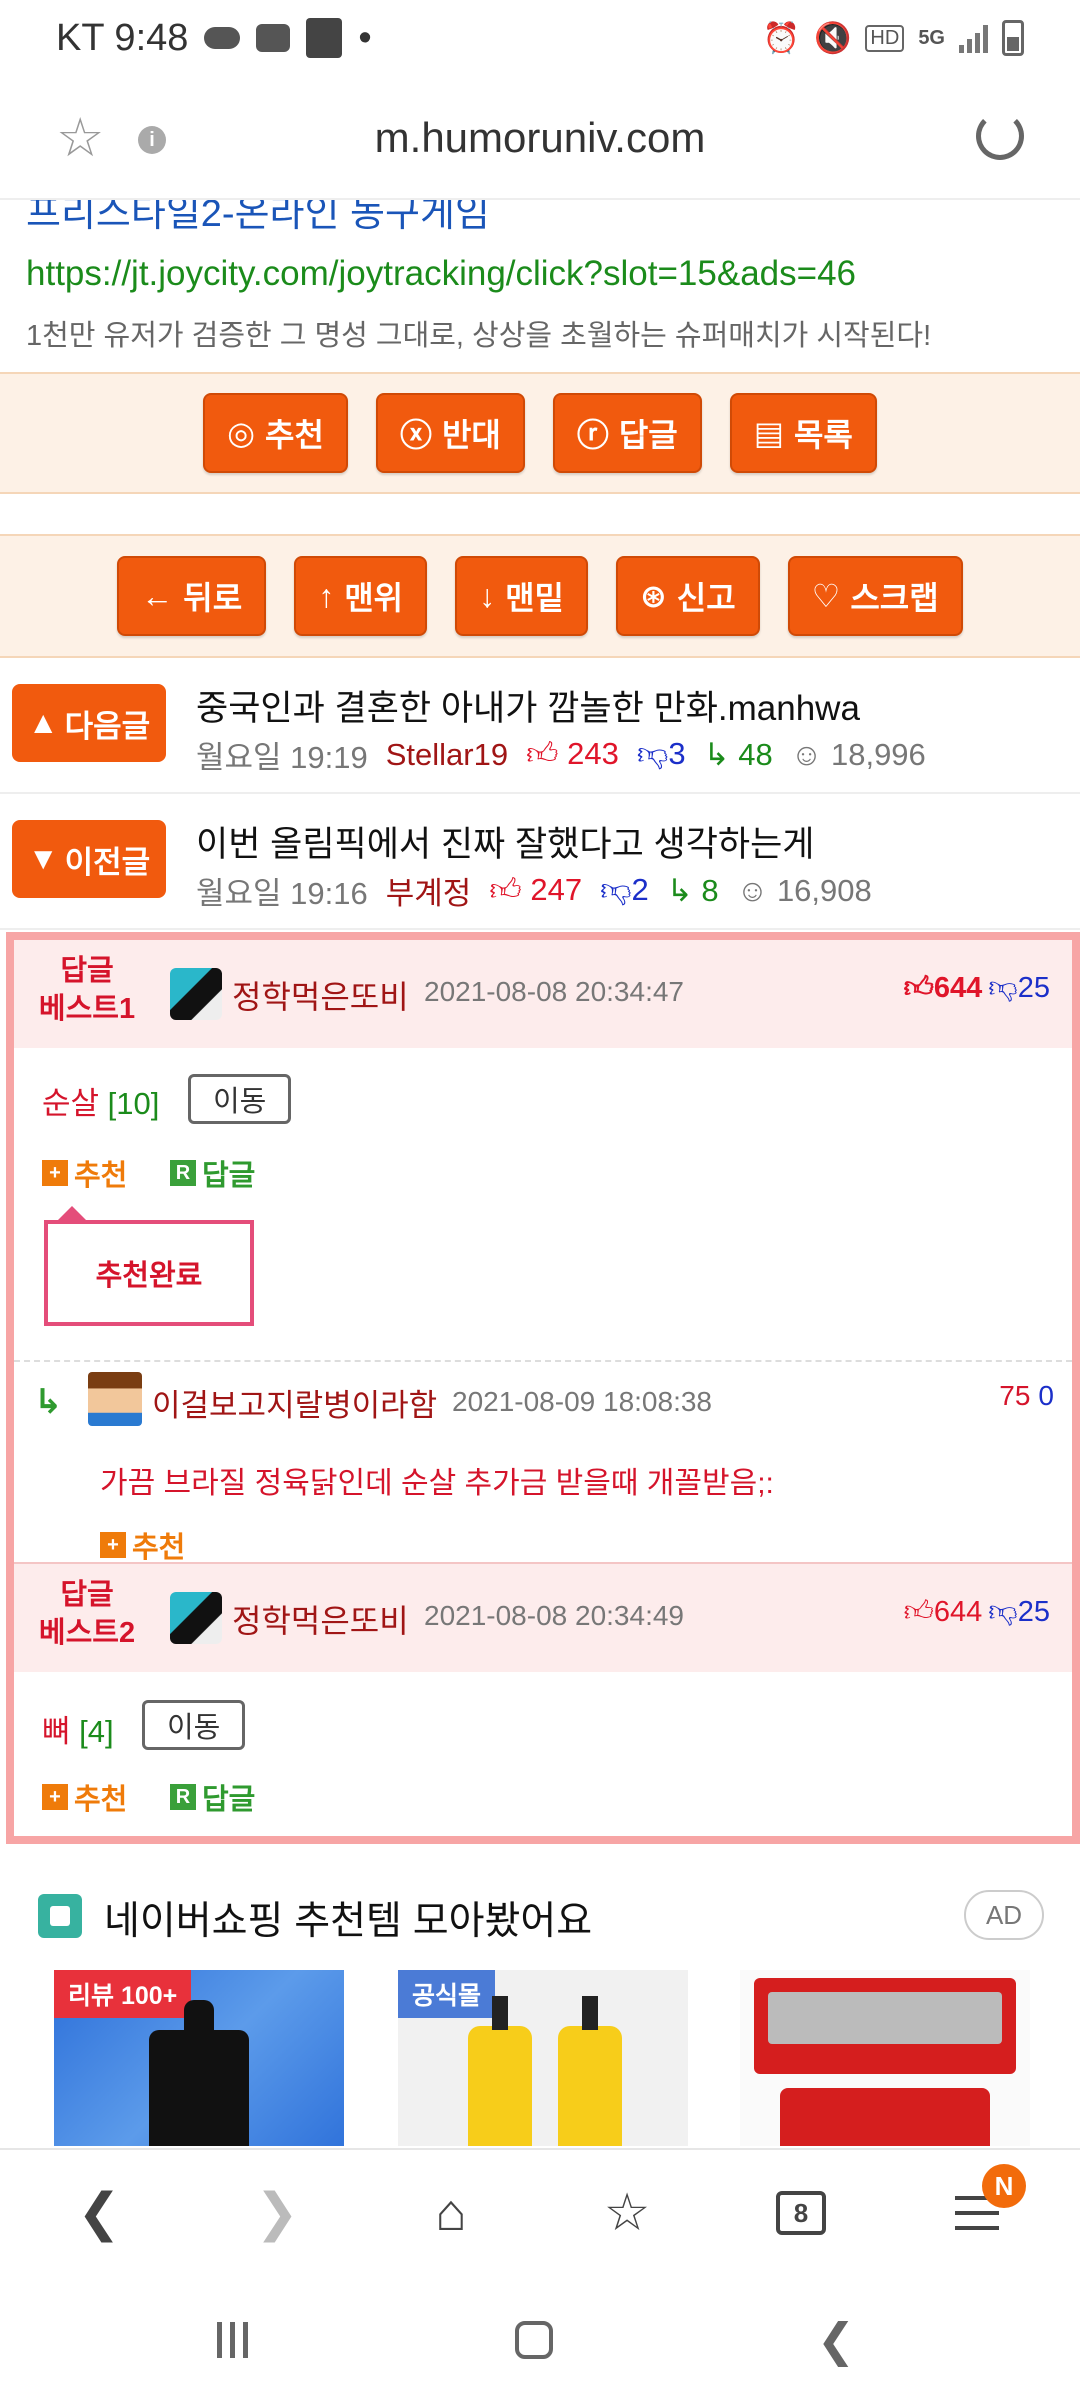  I want to click on tabs-icon: 8, so click(801, 2213).